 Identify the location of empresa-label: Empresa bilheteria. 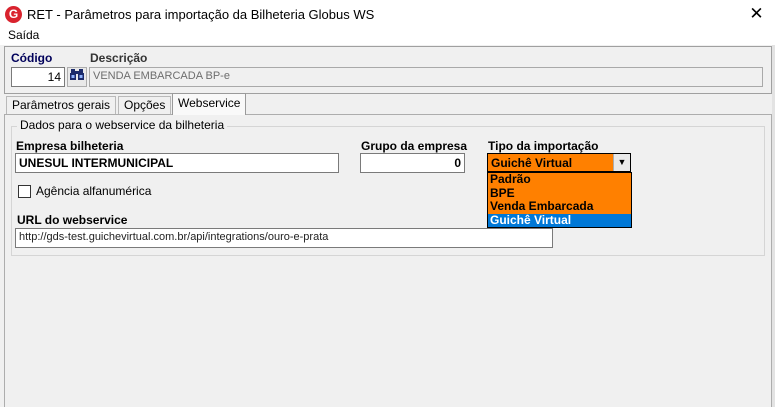
(70, 146).